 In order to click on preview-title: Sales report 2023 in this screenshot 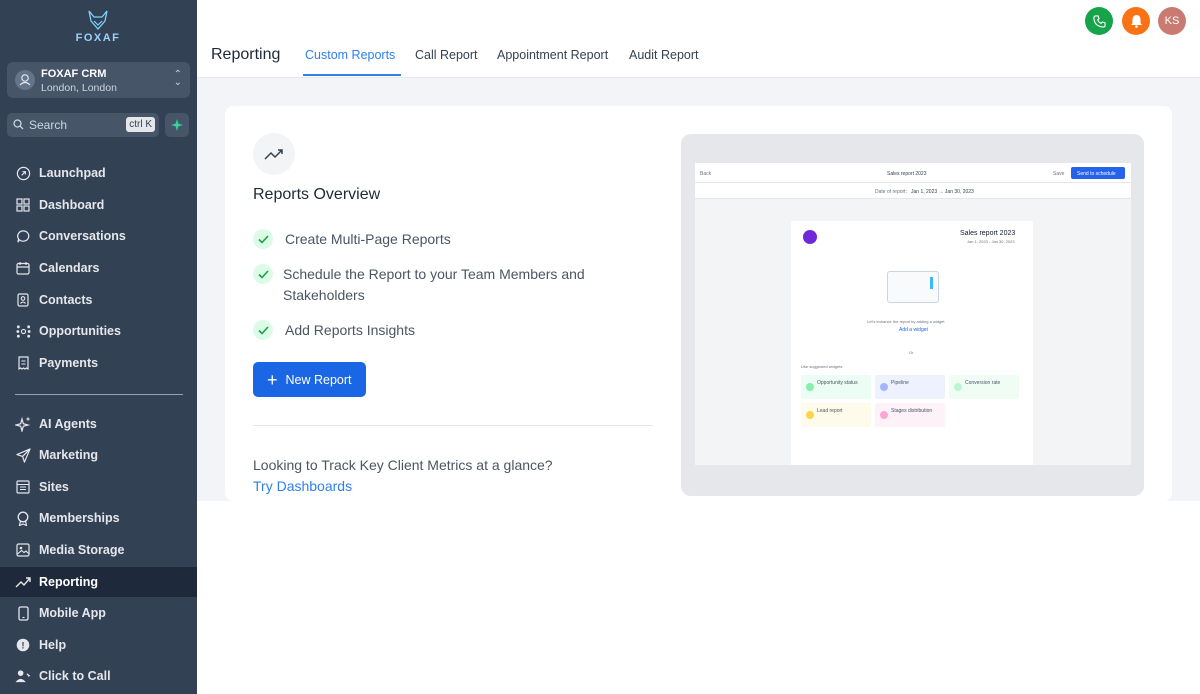, I will do `click(907, 174)`.